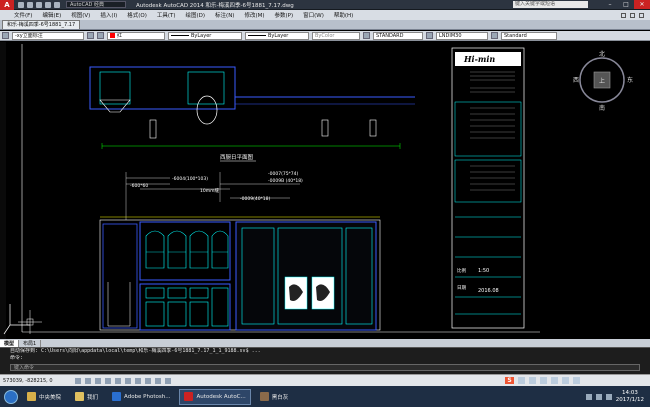 The image size is (650, 407). What do you see at coordinates (166, 15) in the screenshot?
I see `menu-tools: 工具(T)` at bounding box center [166, 15].